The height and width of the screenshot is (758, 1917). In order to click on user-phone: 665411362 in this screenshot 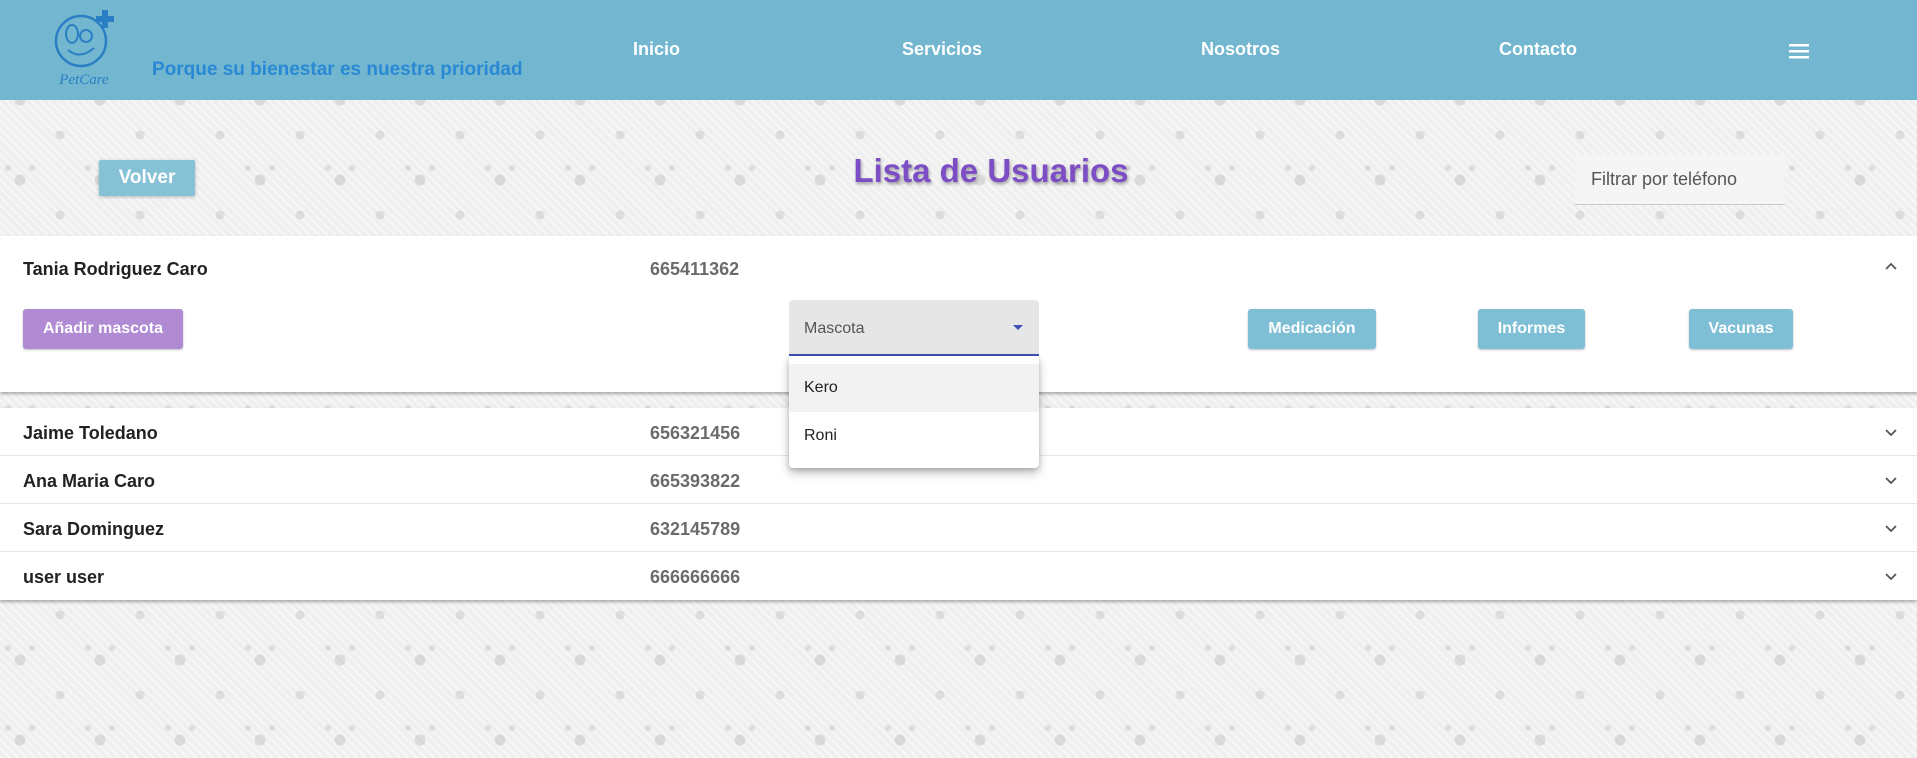, I will do `click(695, 269)`.